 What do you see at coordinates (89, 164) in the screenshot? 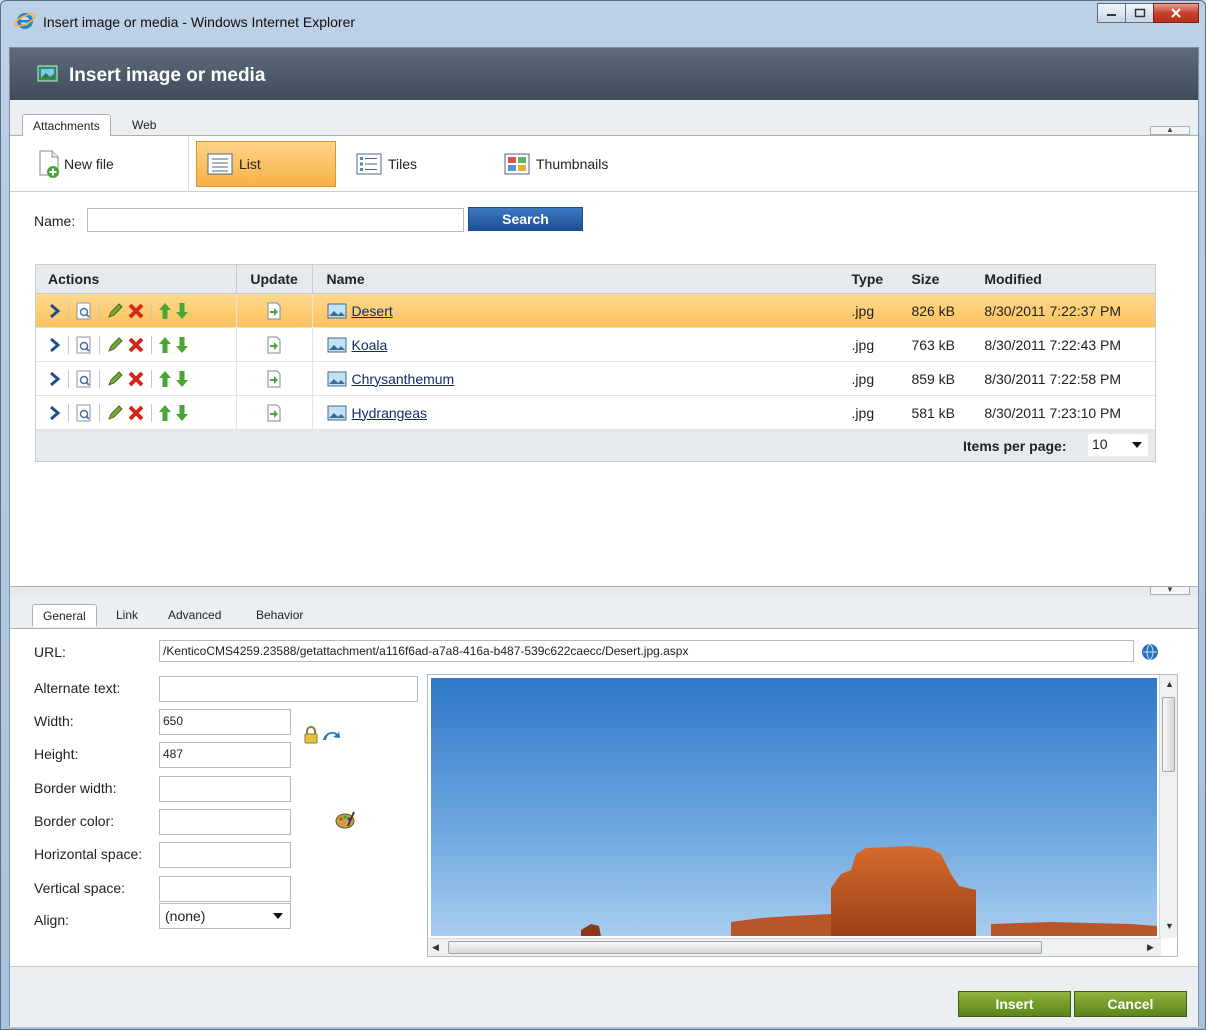
I see `new-file-label: New file` at bounding box center [89, 164].